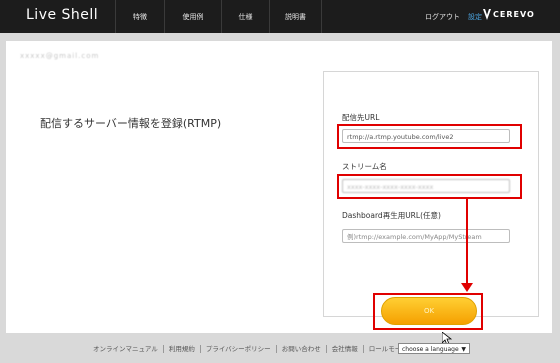  I want to click on language-select: choose a language ▼, so click(434, 348).